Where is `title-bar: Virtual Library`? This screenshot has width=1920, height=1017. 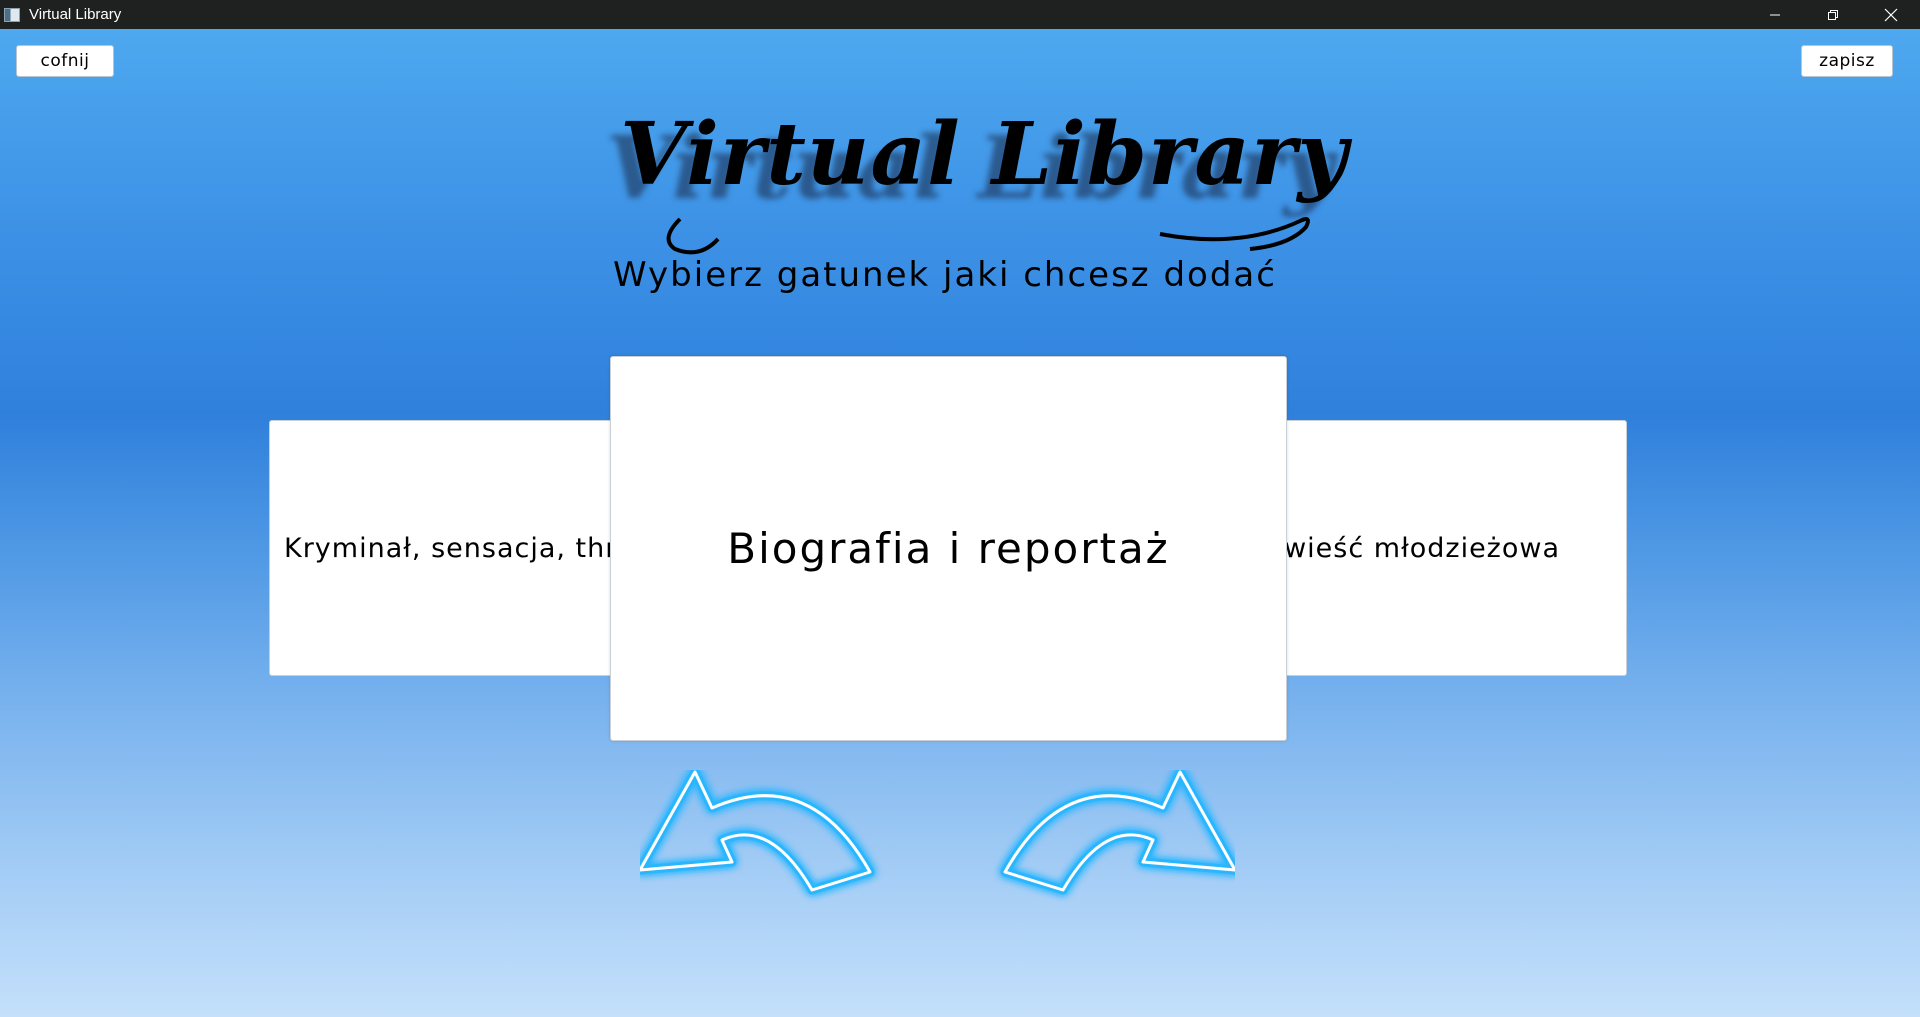 title-bar: Virtual Library is located at coordinates (960, 14).